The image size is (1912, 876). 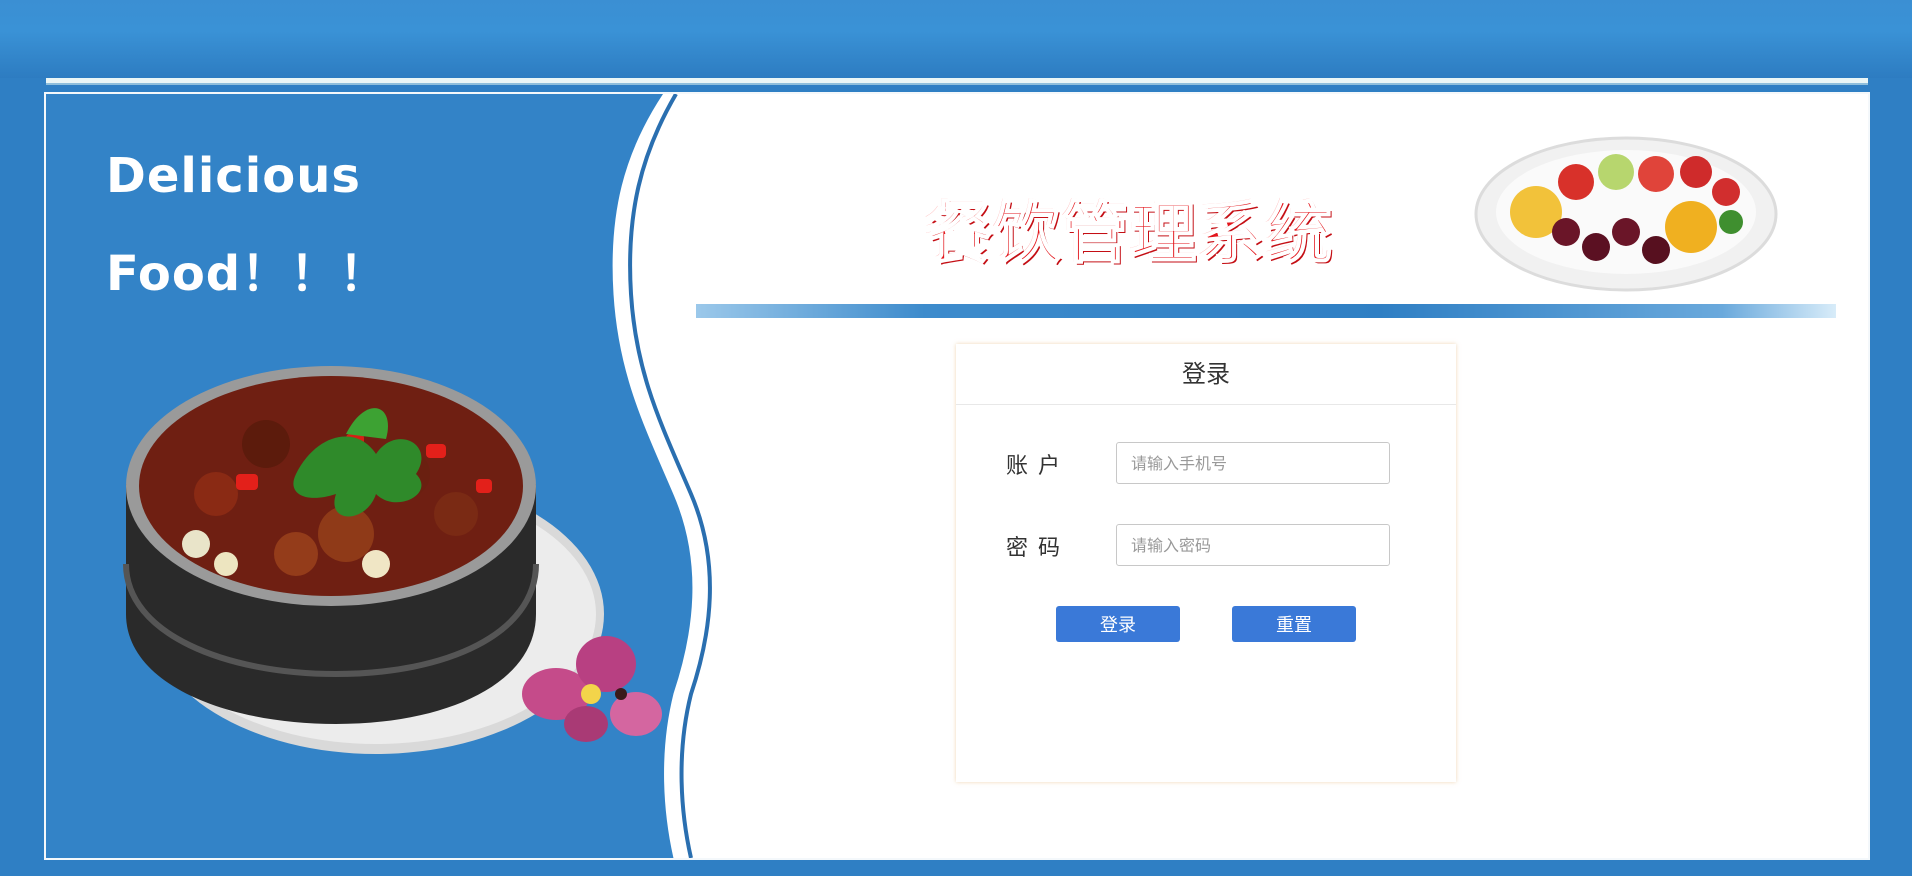 I want to click on system-title: 餐饮管理系统, so click(x=1129, y=233).